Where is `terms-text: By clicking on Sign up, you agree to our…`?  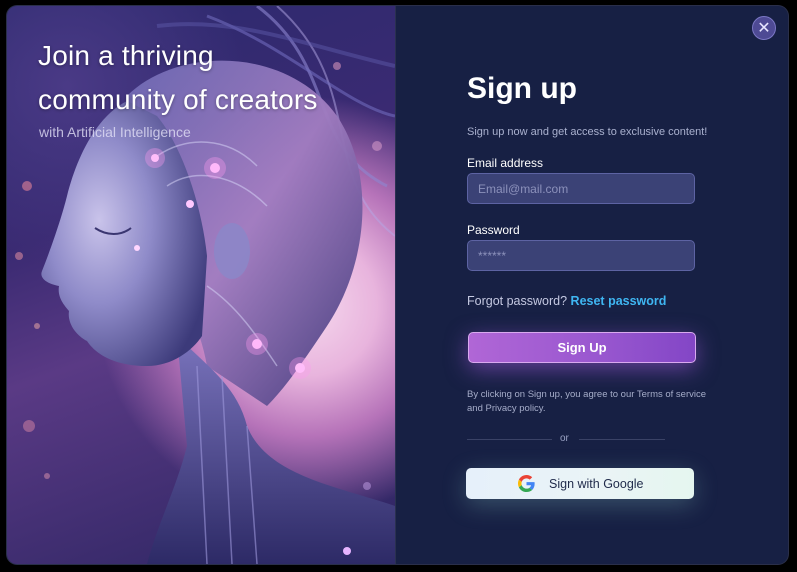 terms-text: By clicking on Sign up, you agree to our… is located at coordinates (587, 401).